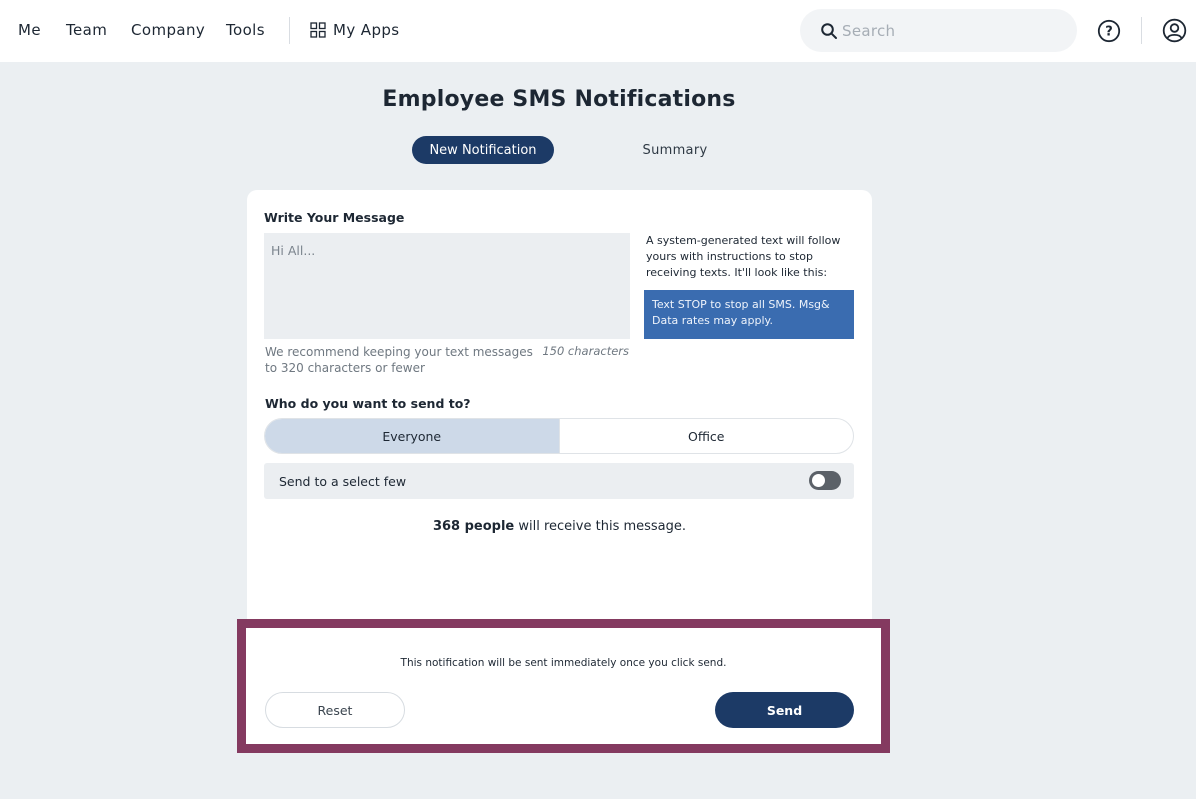  What do you see at coordinates (412, 436) in the screenshot?
I see `audience-option-everyone: Everyone` at bounding box center [412, 436].